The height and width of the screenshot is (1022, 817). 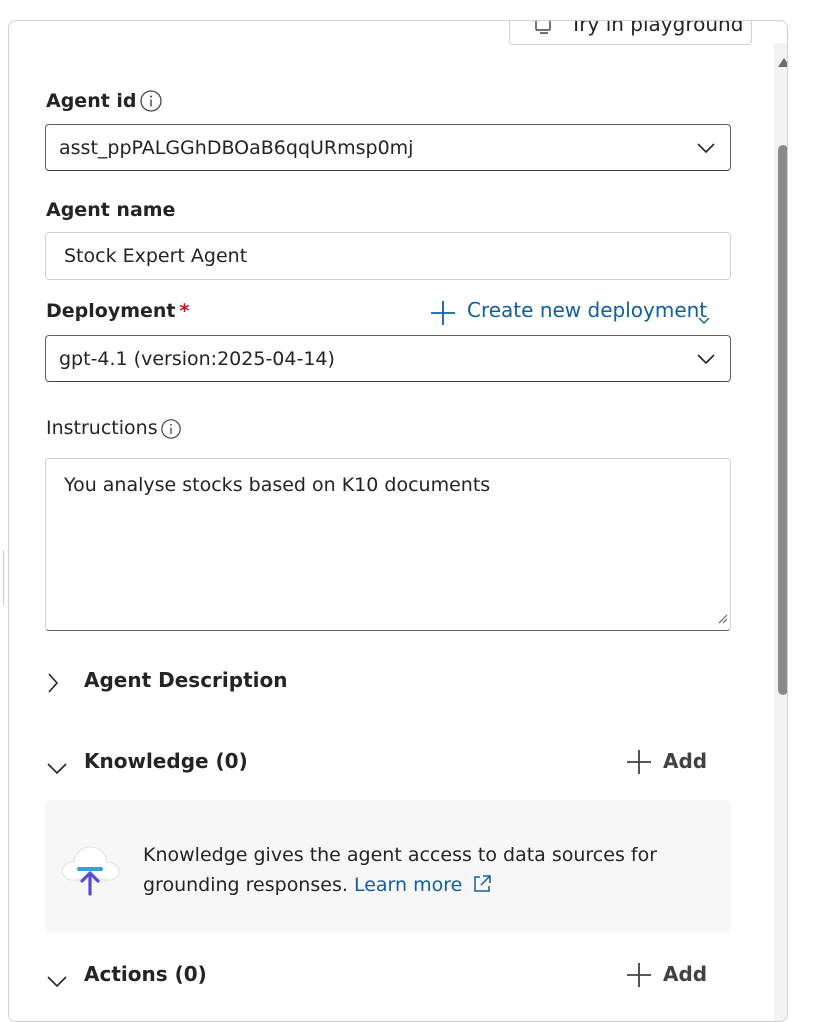 What do you see at coordinates (145, 974) in the screenshot?
I see `actions-title: Actions (0)` at bounding box center [145, 974].